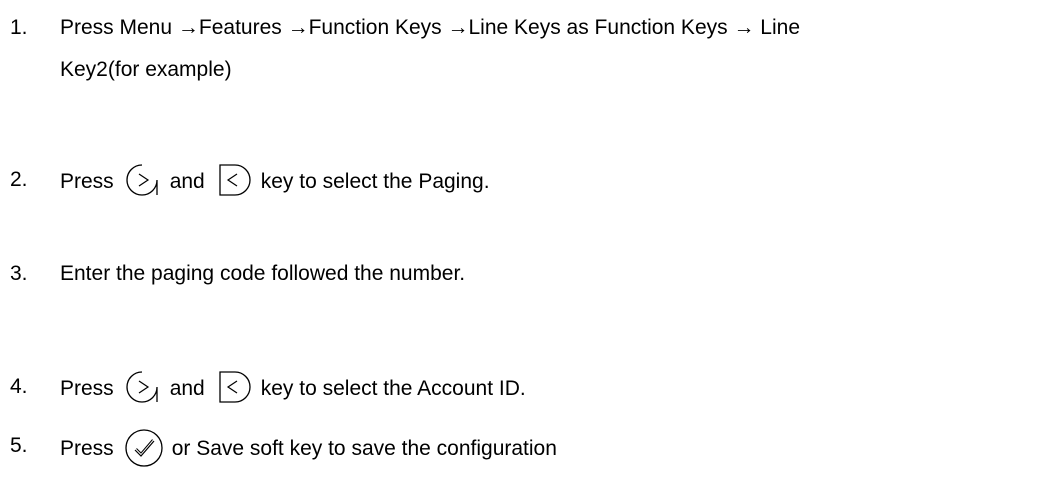 The width and height of the screenshot is (1052, 488). I want to click on step-text: Press and key to select the Paging., so click(552, 181).